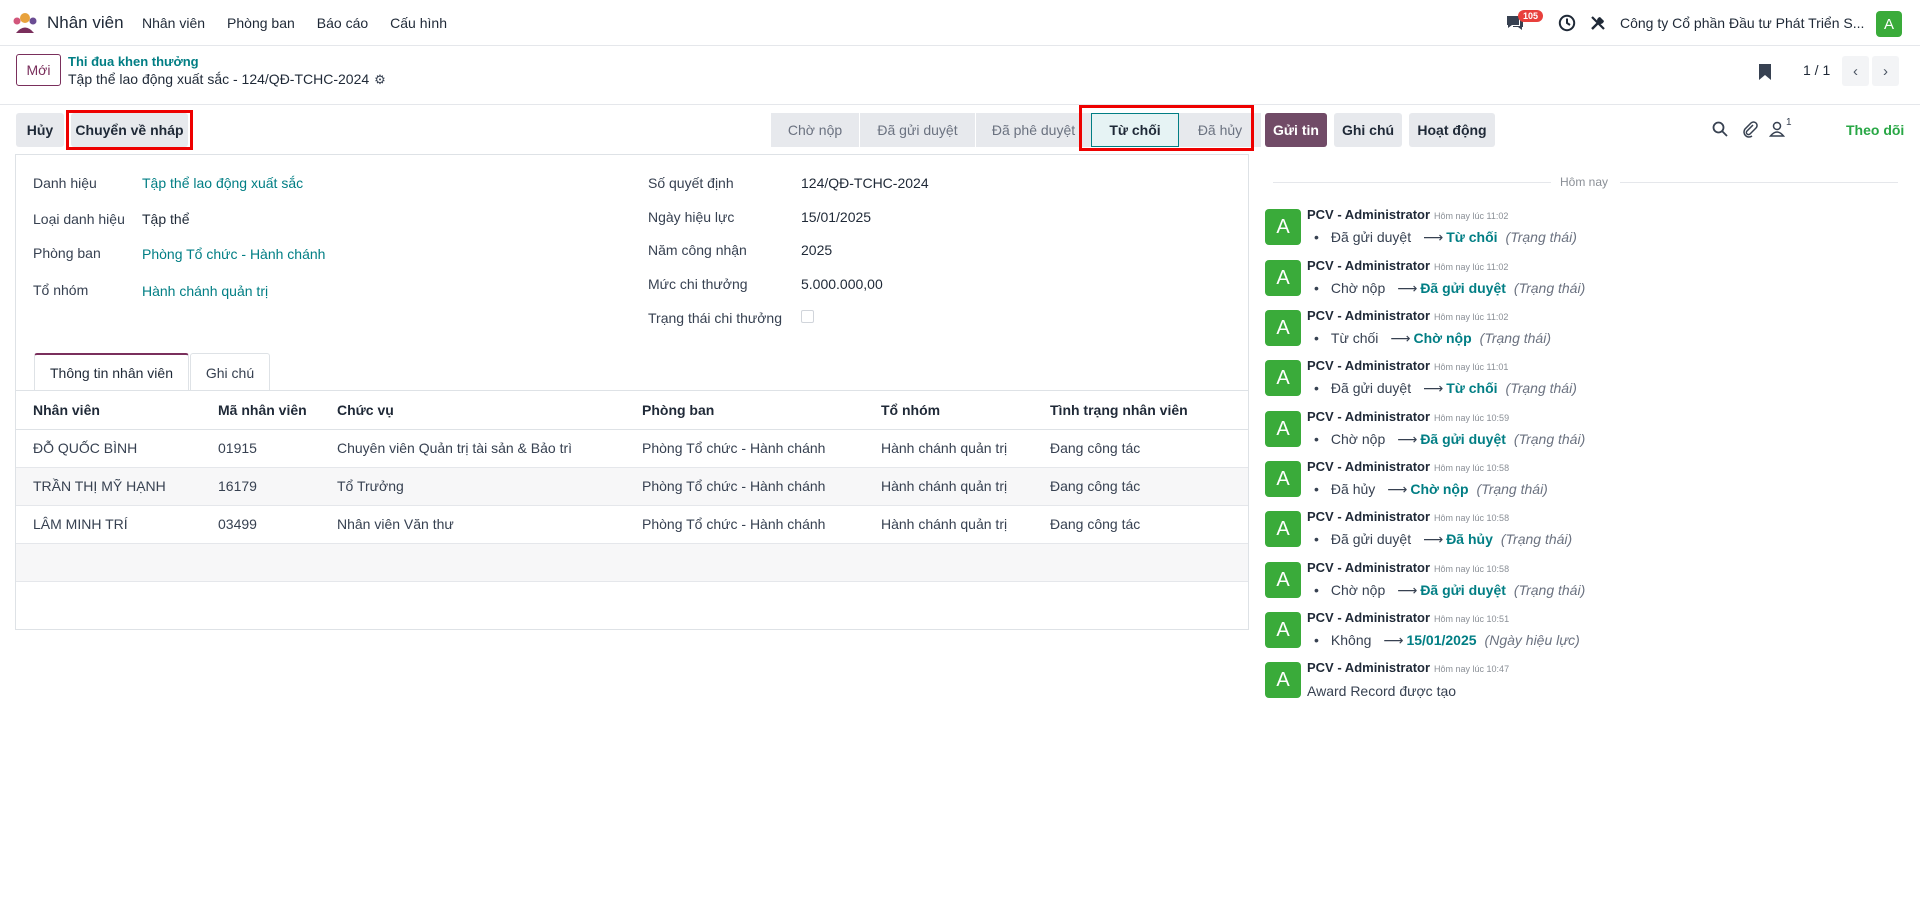  What do you see at coordinates (691, 217) in the screenshot?
I see `label-effective-date: Ngày hiệu lực` at bounding box center [691, 217].